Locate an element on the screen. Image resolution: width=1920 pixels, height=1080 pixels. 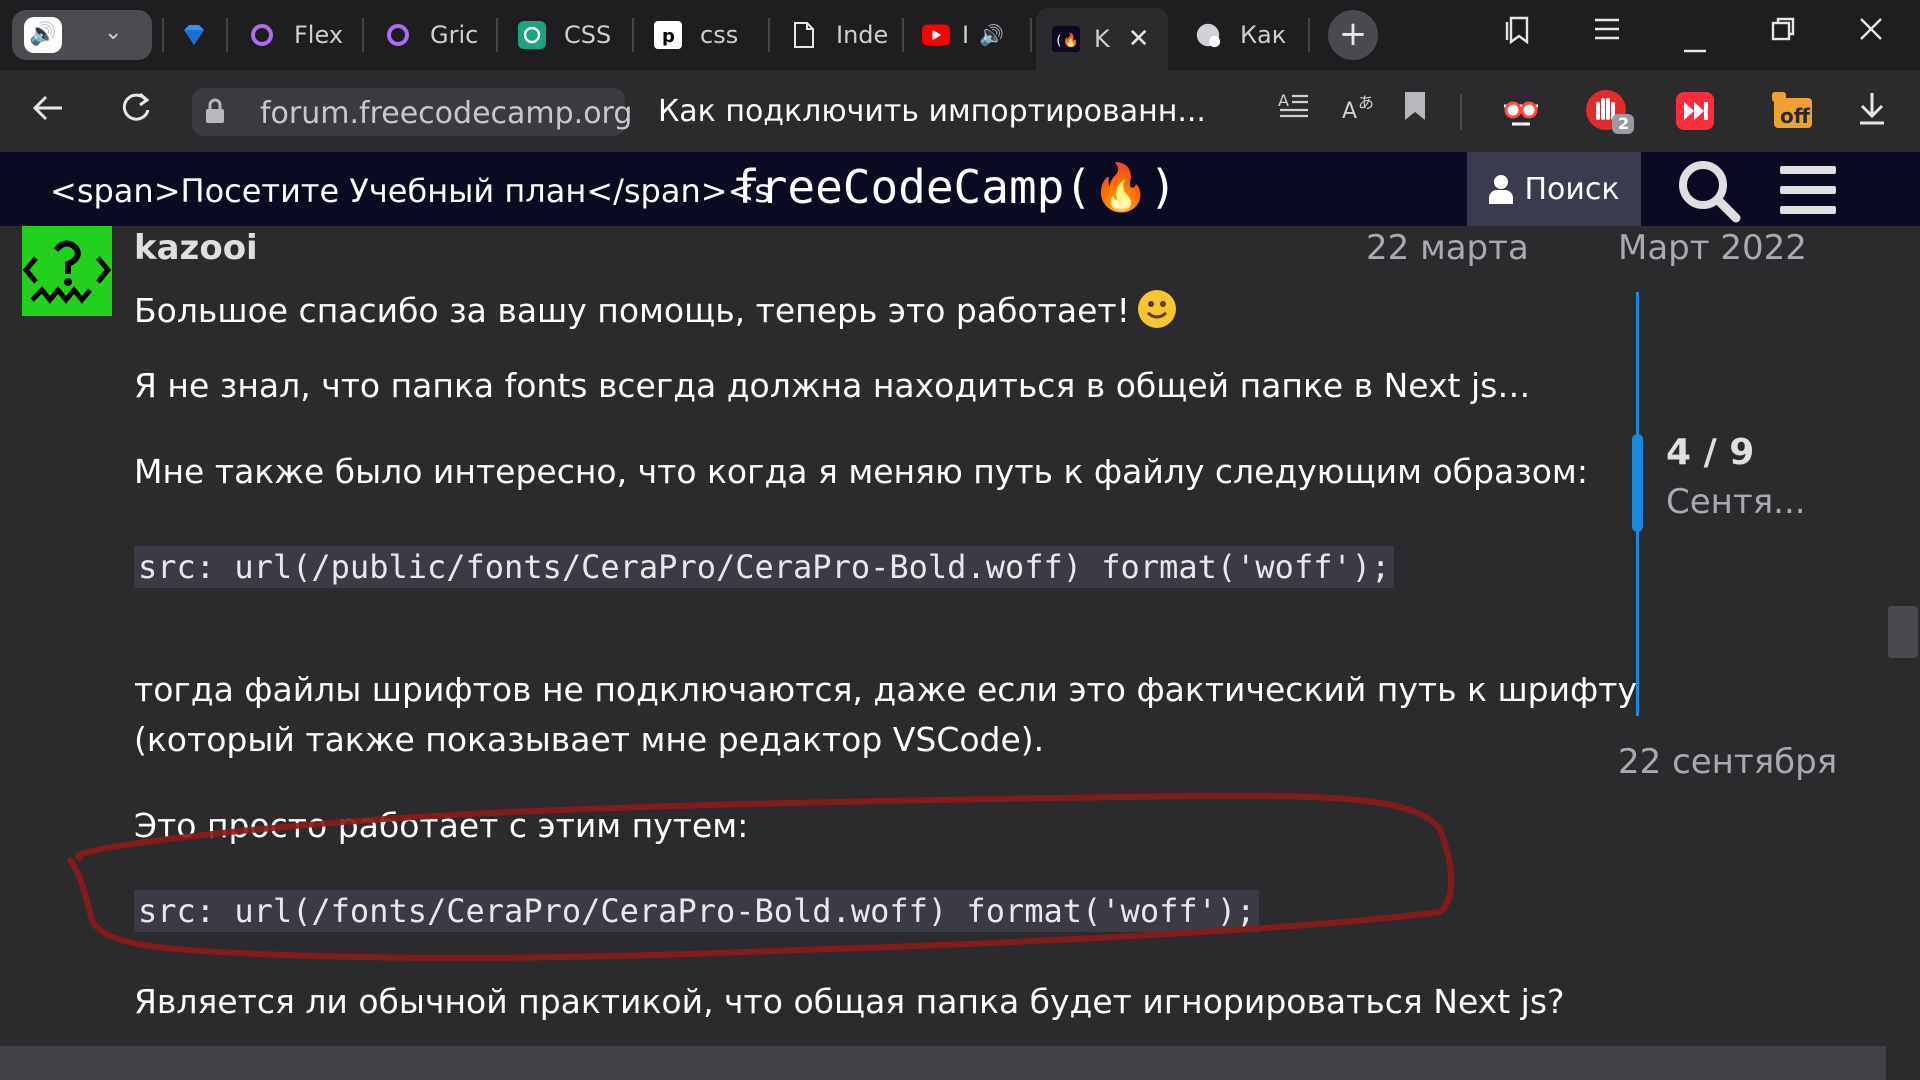
timeline-position: 4 / 9 is located at coordinates (1710, 452).